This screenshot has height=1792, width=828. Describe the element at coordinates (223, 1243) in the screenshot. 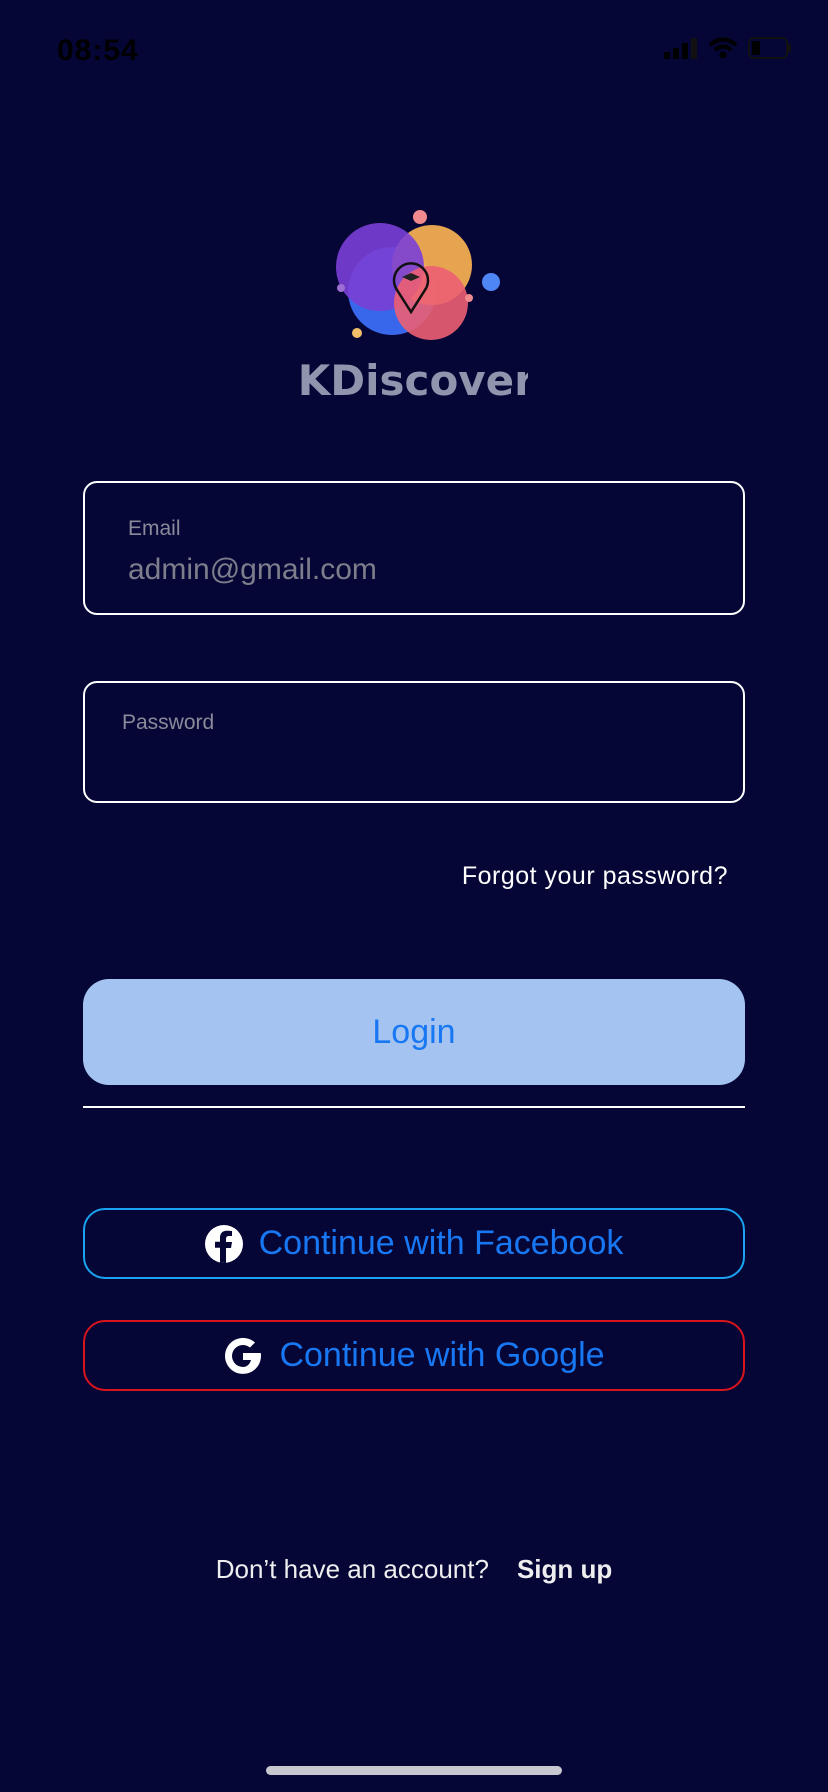

I see `facebook-icon` at that location.